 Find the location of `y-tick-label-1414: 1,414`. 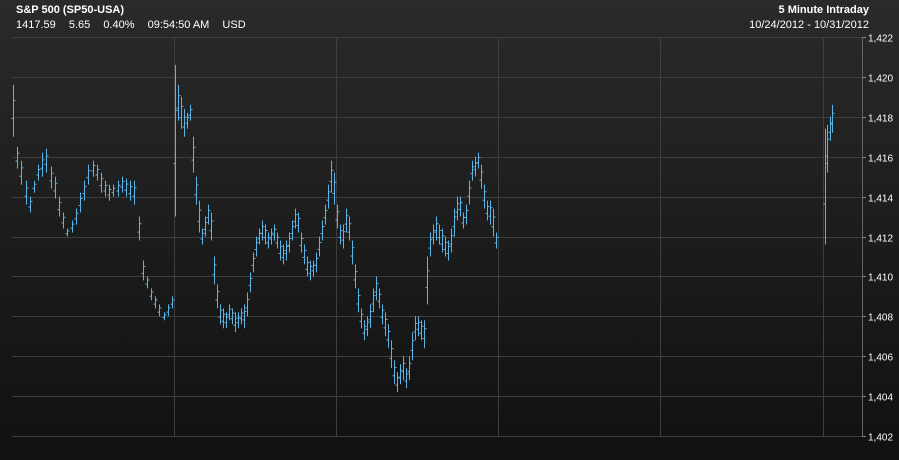

y-tick-label-1414: 1,414 is located at coordinates (880, 199).